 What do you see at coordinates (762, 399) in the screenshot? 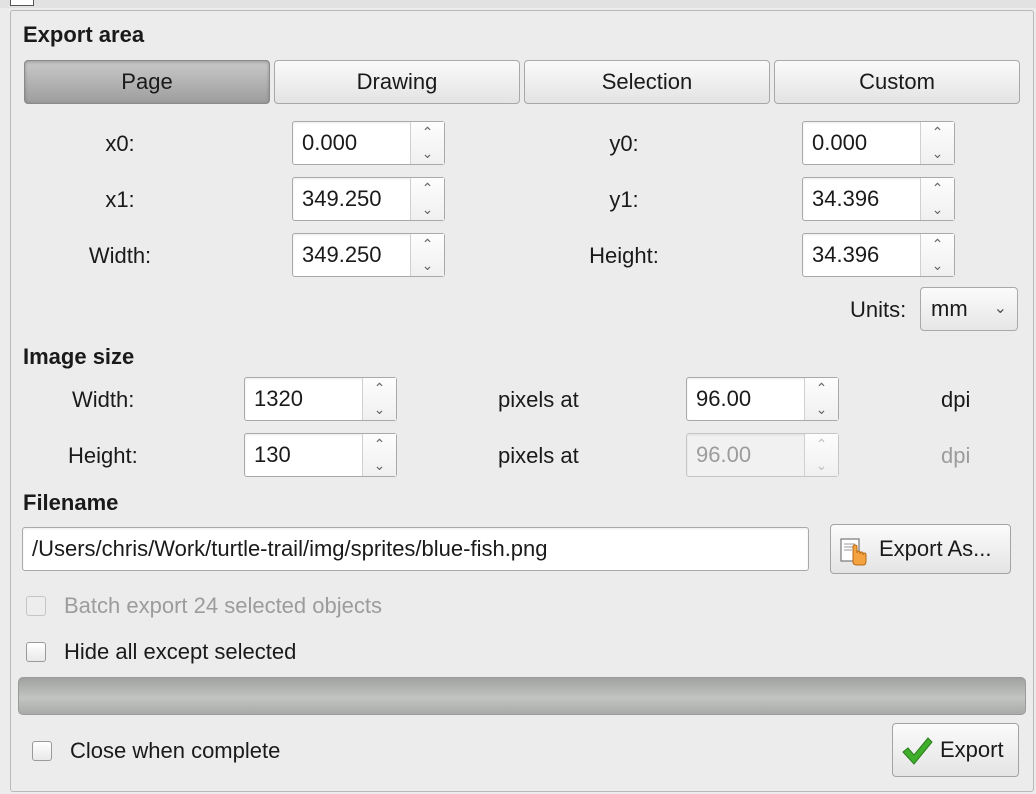
I see `dpi-x-spinbox: 96.00 ⌃ ⌄` at bounding box center [762, 399].